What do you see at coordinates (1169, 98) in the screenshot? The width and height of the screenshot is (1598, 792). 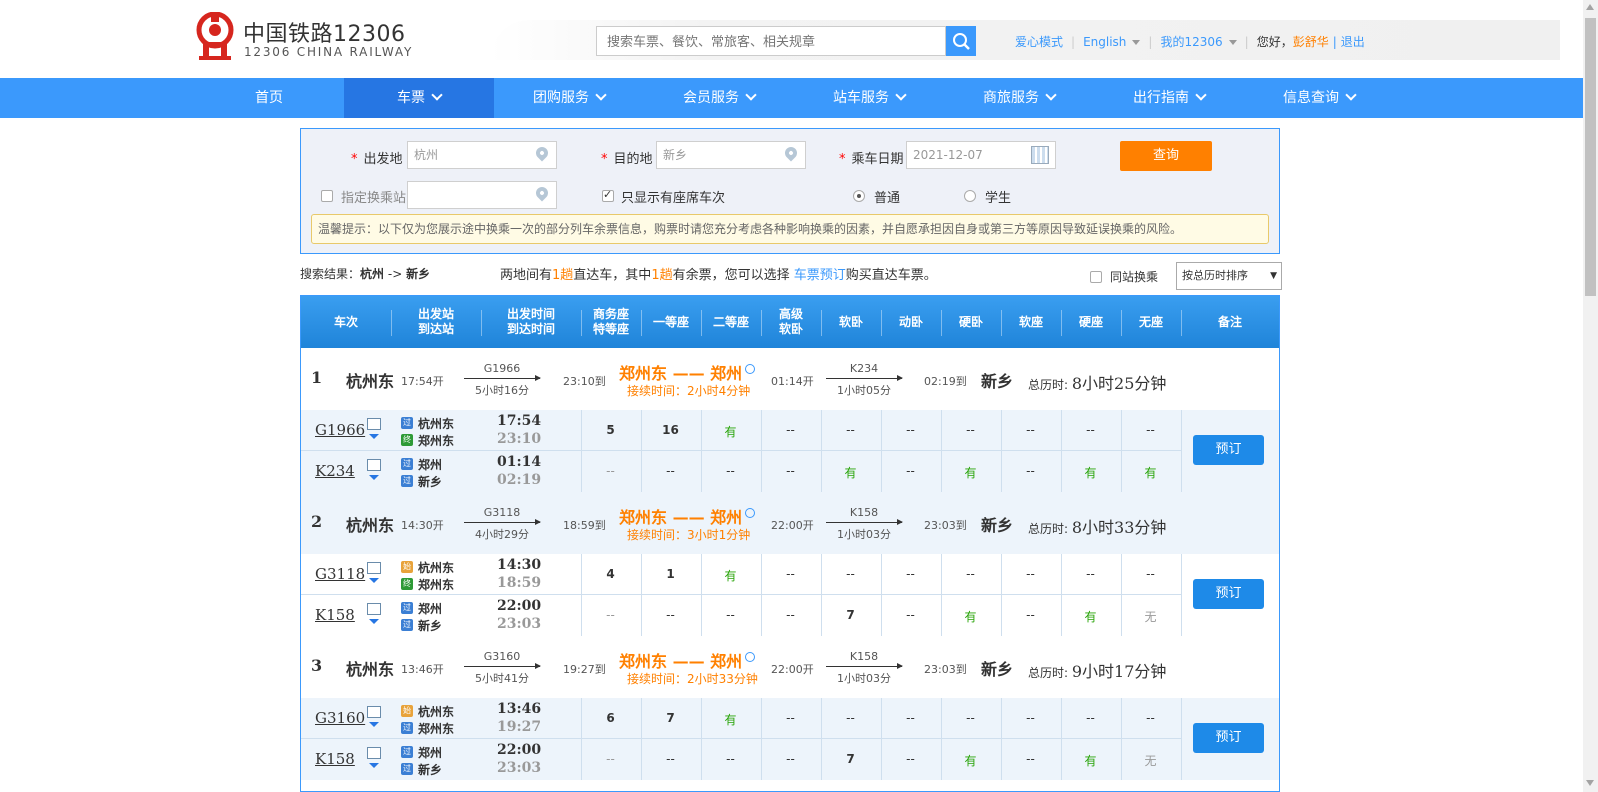 I see `nav-guide: 出行指南` at bounding box center [1169, 98].